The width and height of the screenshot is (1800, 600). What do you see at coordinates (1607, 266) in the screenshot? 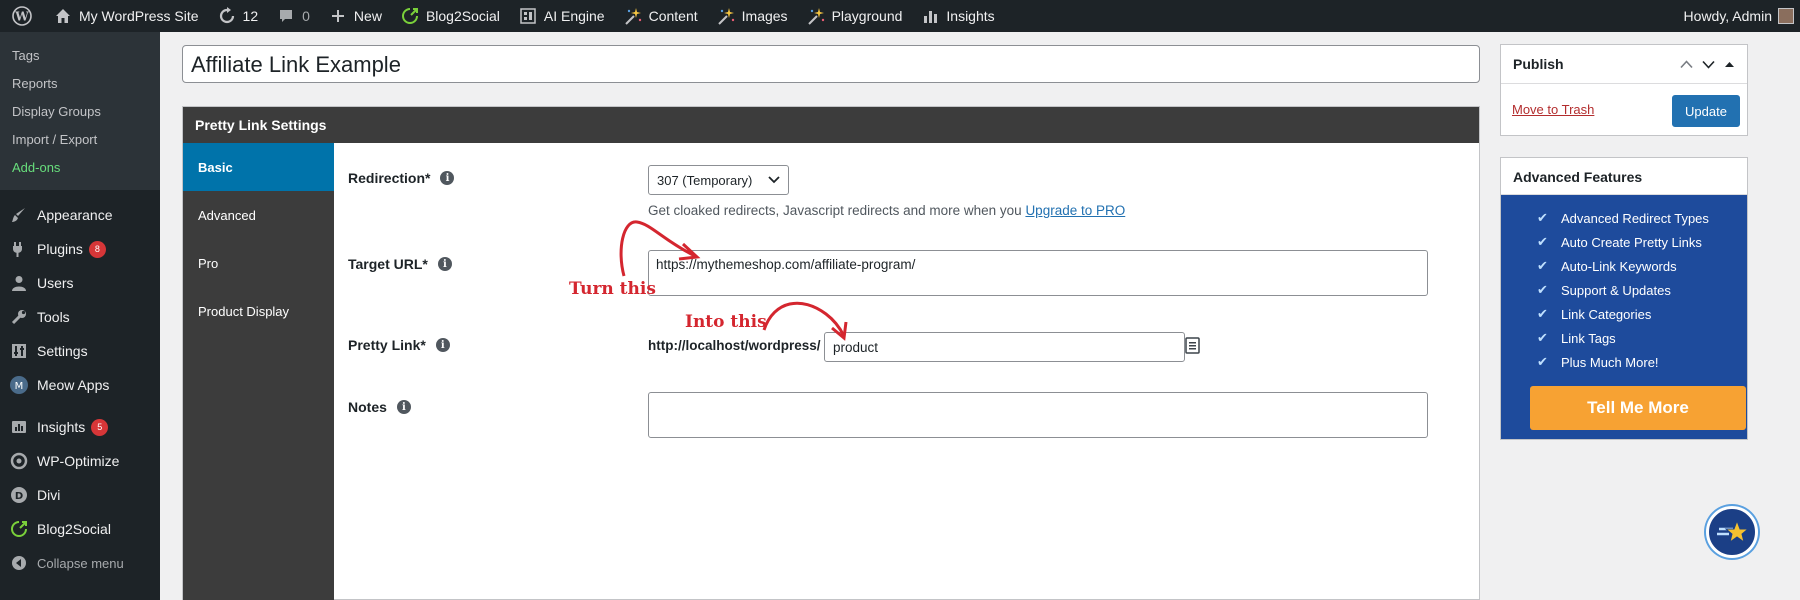
I see `feature-item: ✔ Auto-Link Keywords` at bounding box center [1607, 266].